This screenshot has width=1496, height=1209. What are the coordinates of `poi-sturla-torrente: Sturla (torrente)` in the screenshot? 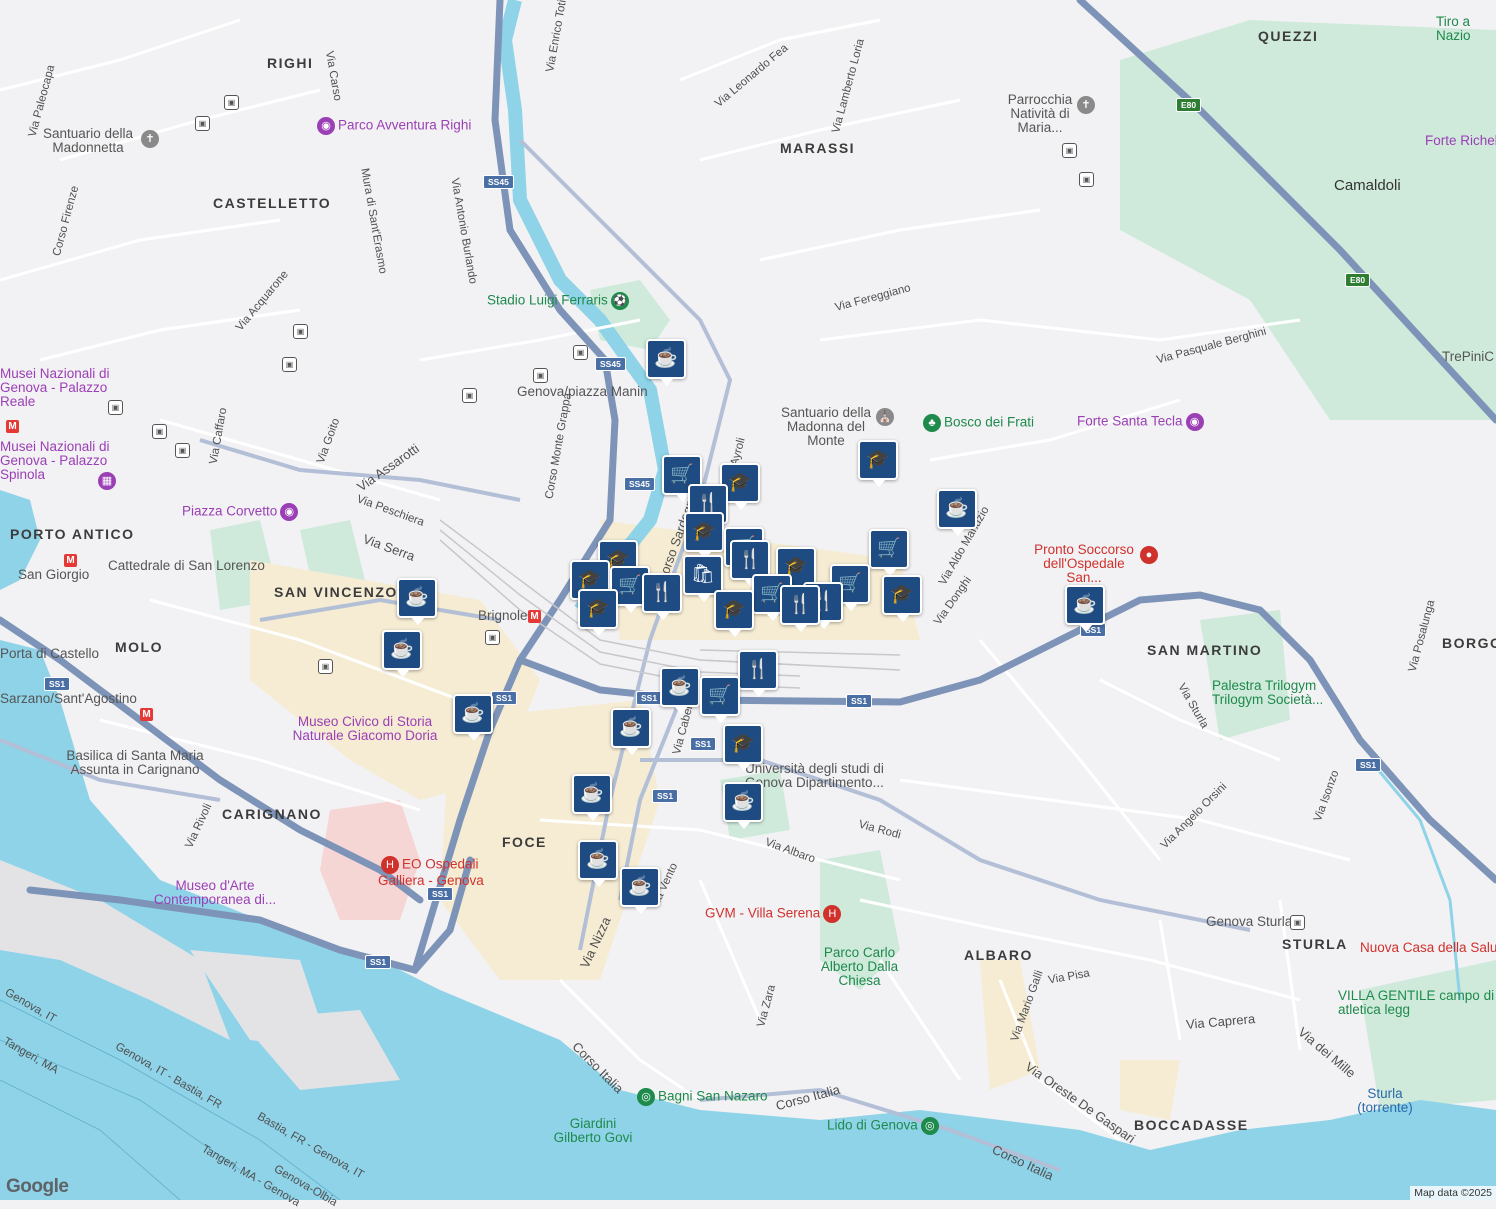 It's located at (1385, 1101).